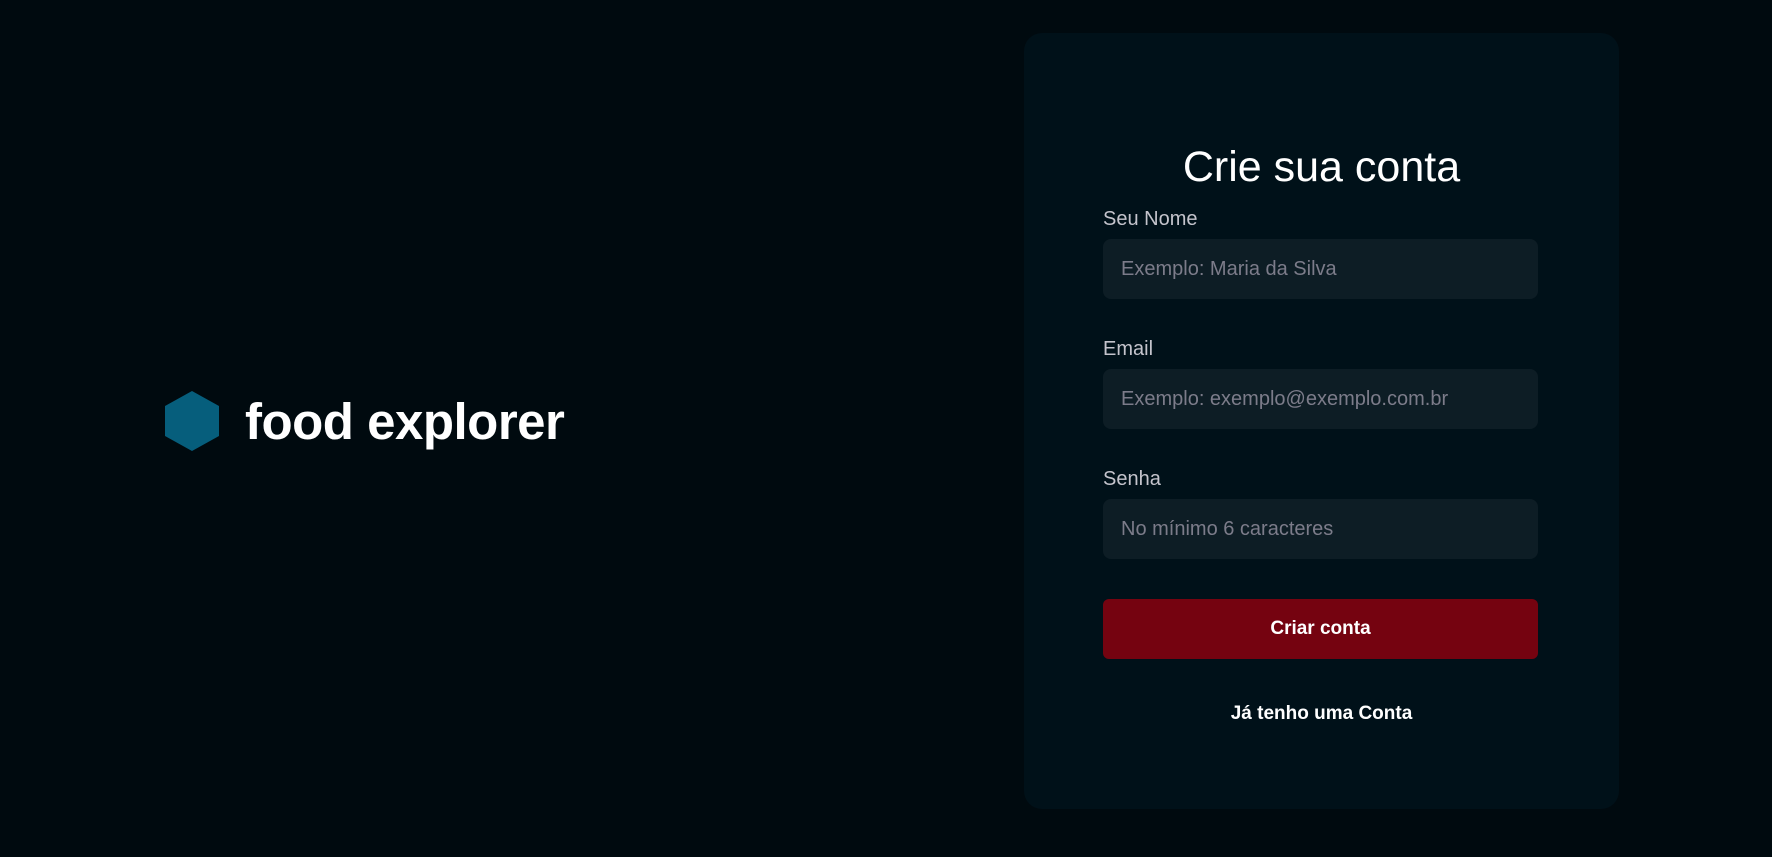  I want to click on name-input, so click(1320, 269).